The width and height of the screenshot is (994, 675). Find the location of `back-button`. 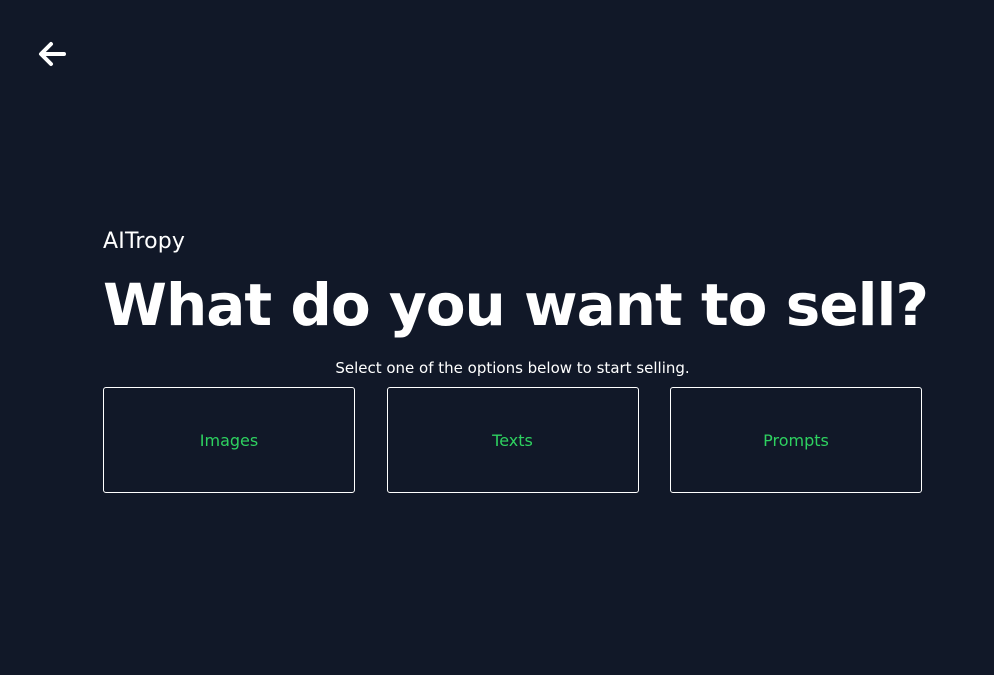

back-button is located at coordinates (52, 54).